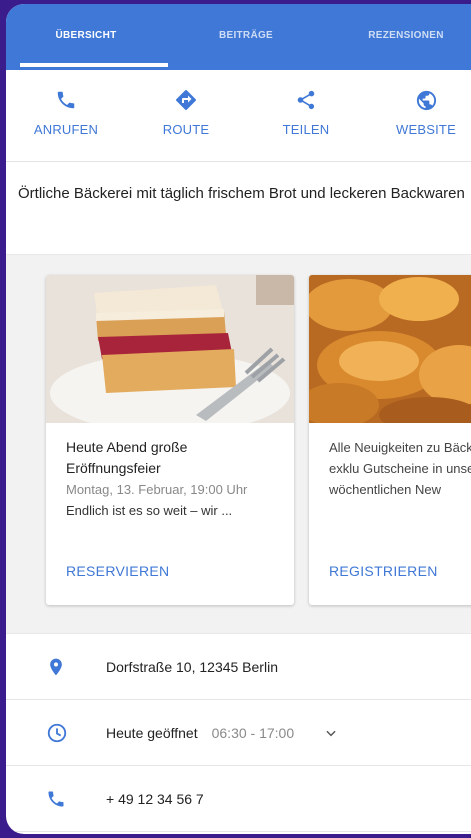 This screenshot has height=838, width=471. I want to click on clock-icon, so click(56, 733).